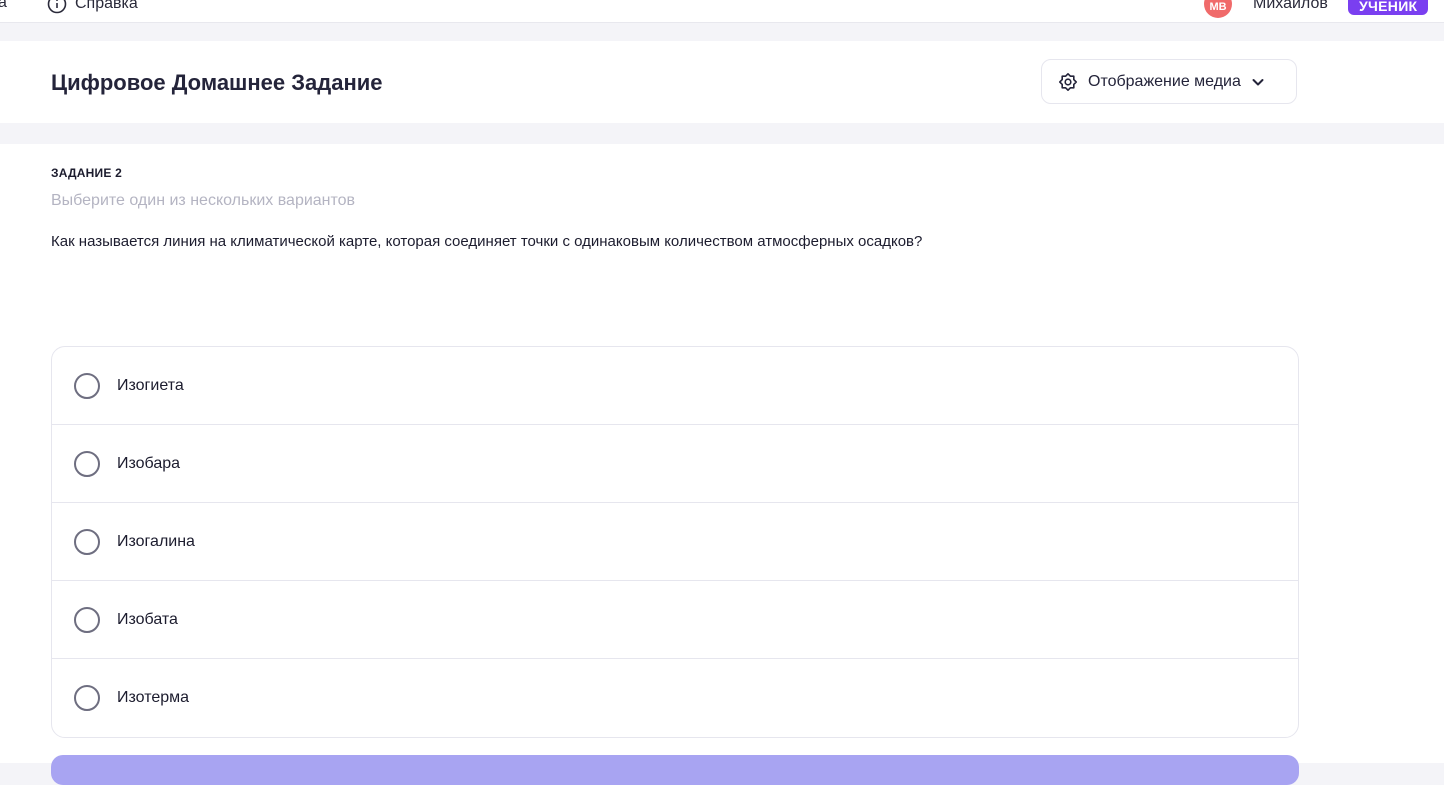 Image resolution: width=1444 pixels, height=785 pixels. I want to click on nav-item-partial: а, so click(3, 6).